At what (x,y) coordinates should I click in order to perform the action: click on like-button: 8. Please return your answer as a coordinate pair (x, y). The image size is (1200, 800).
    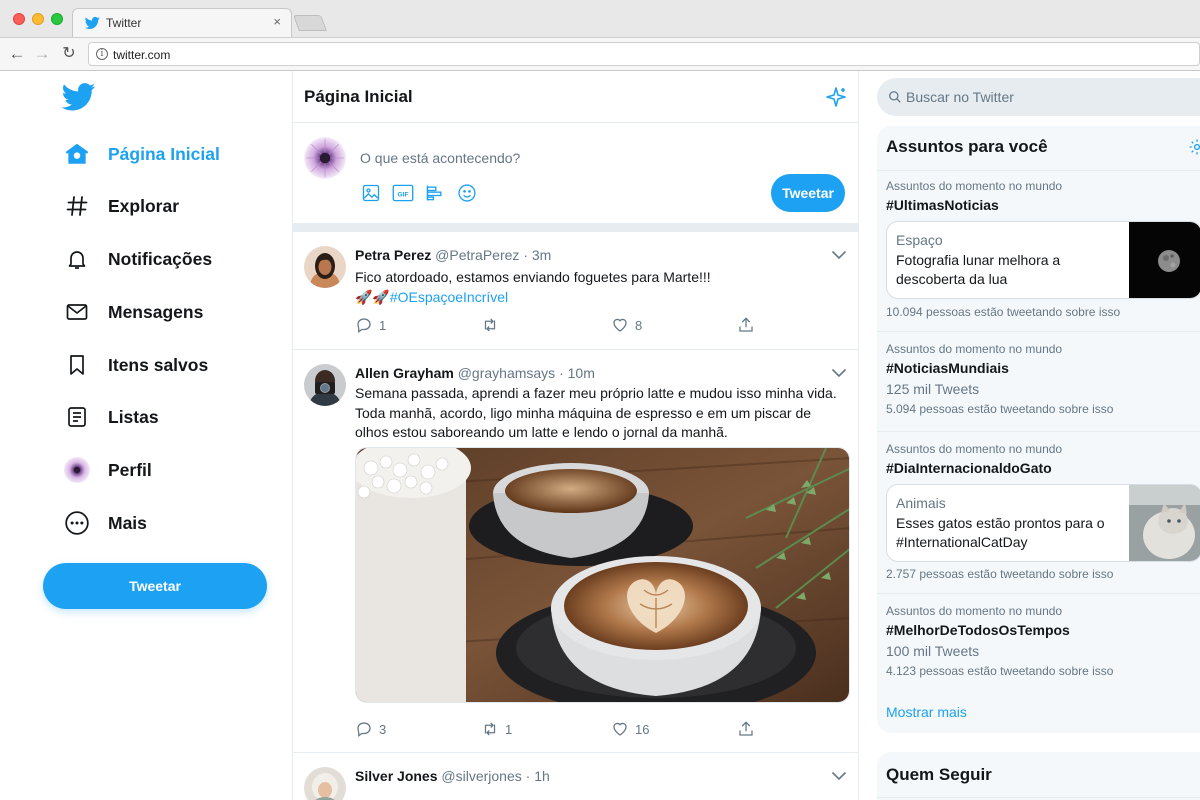
    Looking at the image, I should click on (626, 325).